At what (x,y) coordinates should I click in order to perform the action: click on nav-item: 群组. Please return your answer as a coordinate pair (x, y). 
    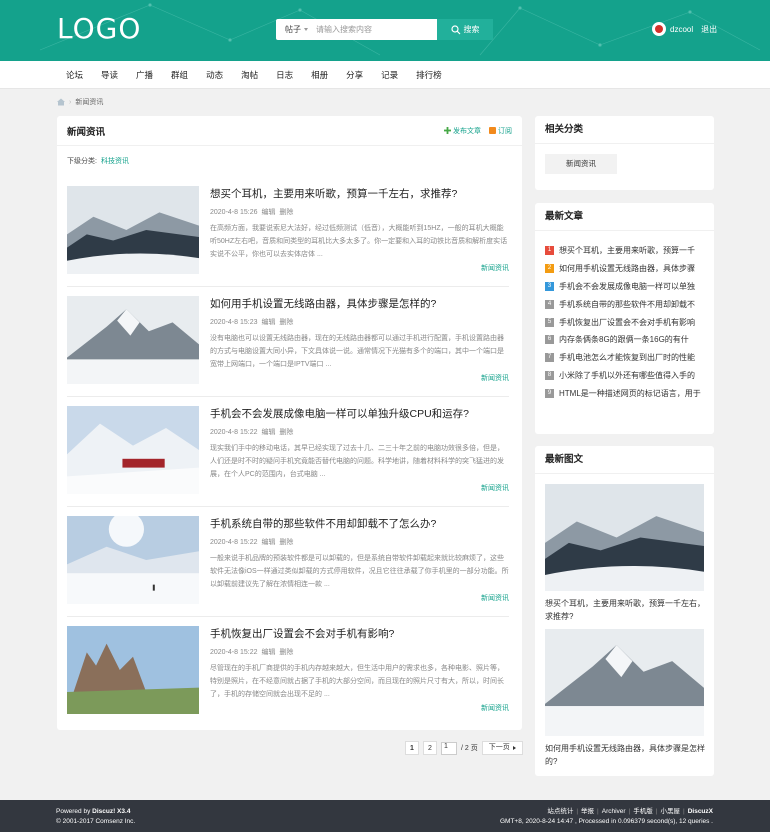
    Looking at the image, I should click on (179, 75).